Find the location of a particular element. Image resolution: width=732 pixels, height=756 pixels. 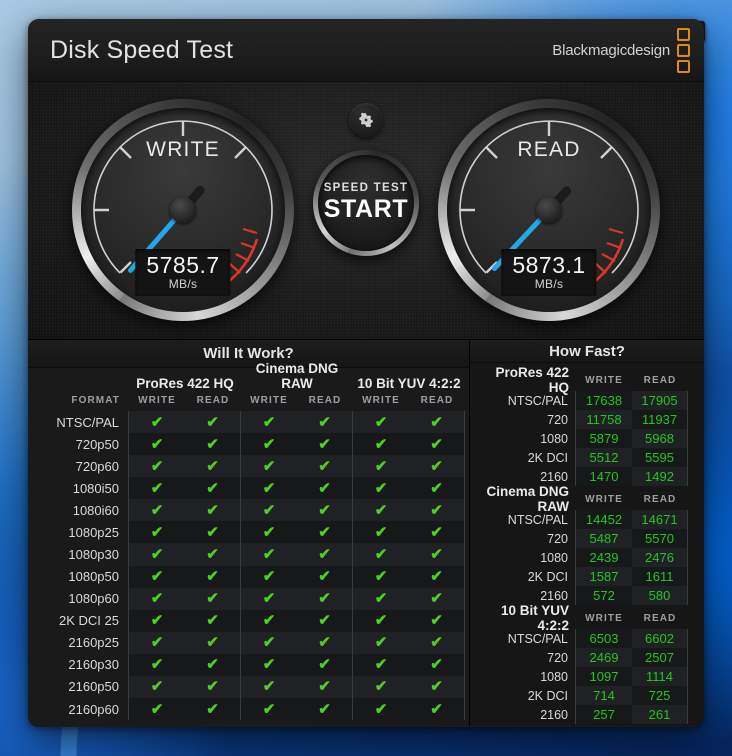

how-fast-write-value: 14452 is located at coordinates (604, 519).